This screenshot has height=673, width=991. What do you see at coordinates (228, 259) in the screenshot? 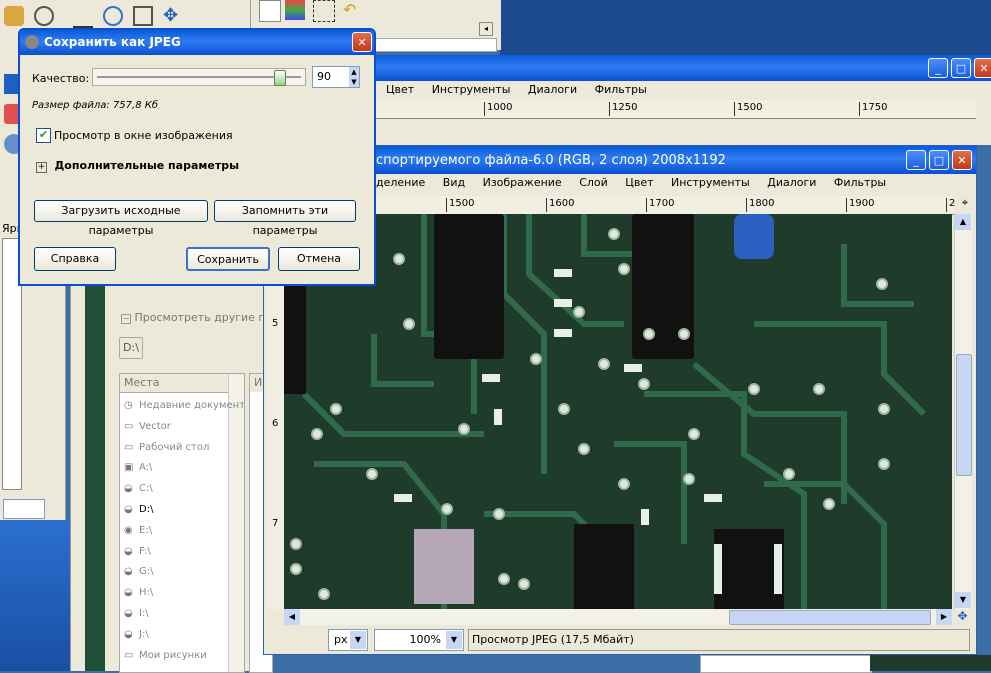
I see `save-button: Сохранить` at bounding box center [228, 259].